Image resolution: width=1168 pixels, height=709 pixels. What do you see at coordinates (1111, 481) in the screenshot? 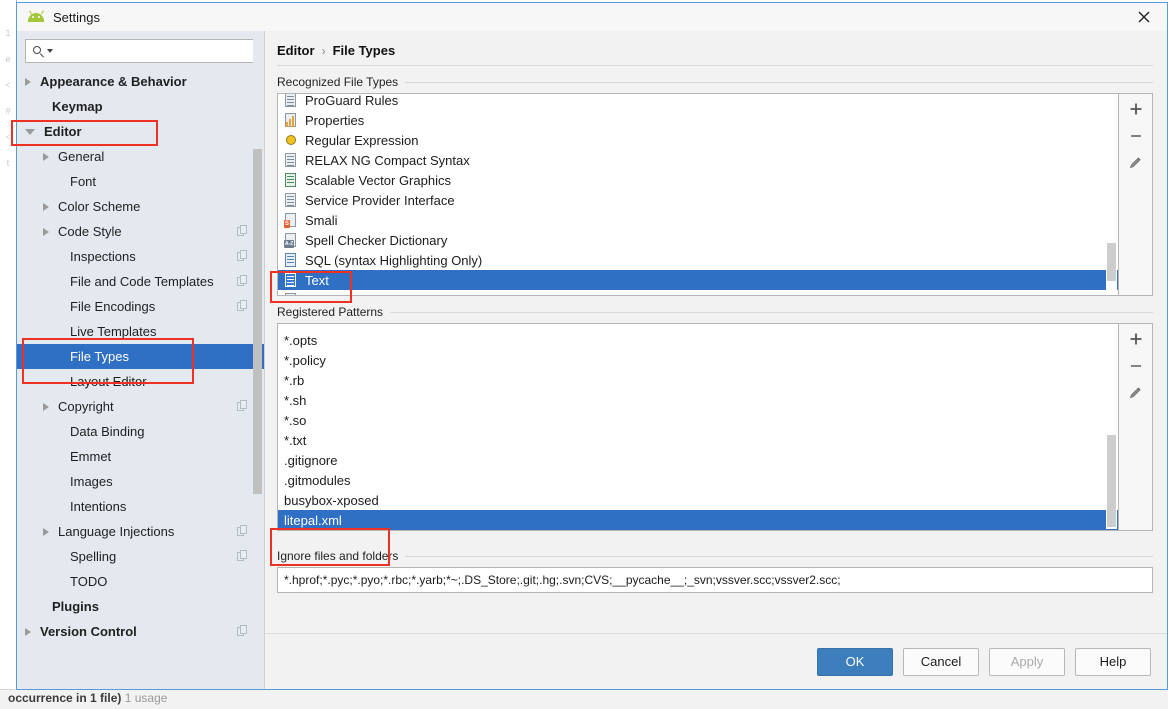
I see `patterns-list-scrollbar-thumb` at bounding box center [1111, 481].